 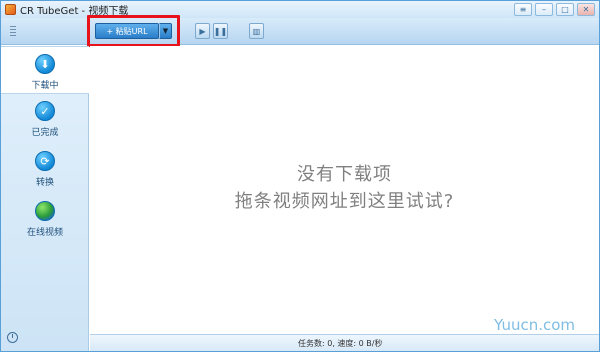 I want to click on menu-icon: ≡, so click(x=523, y=9).